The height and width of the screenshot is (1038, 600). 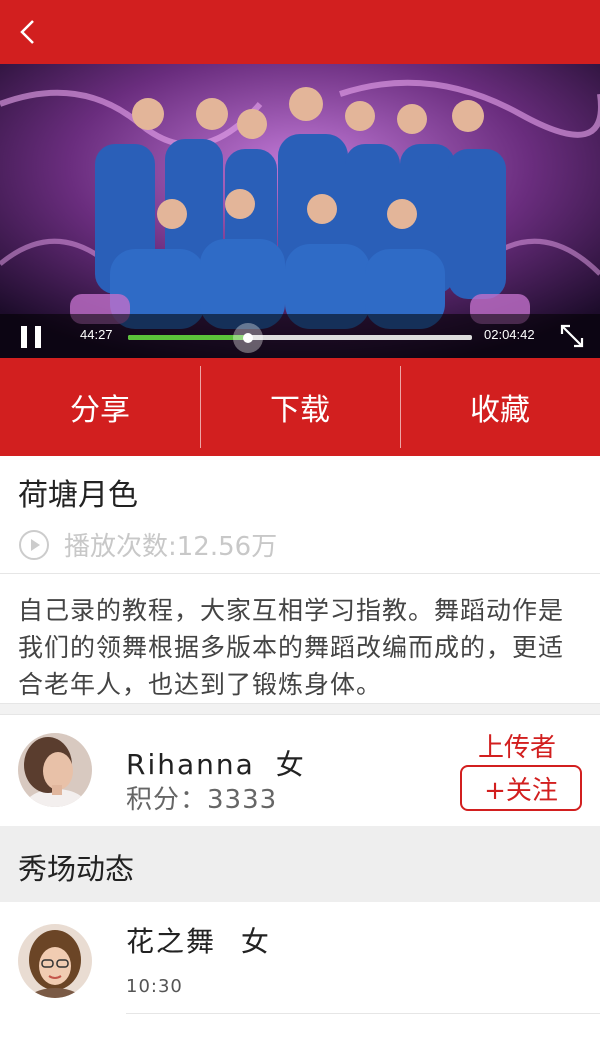 I want to click on uploader-role-label: 上传者, so click(x=517, y=748).